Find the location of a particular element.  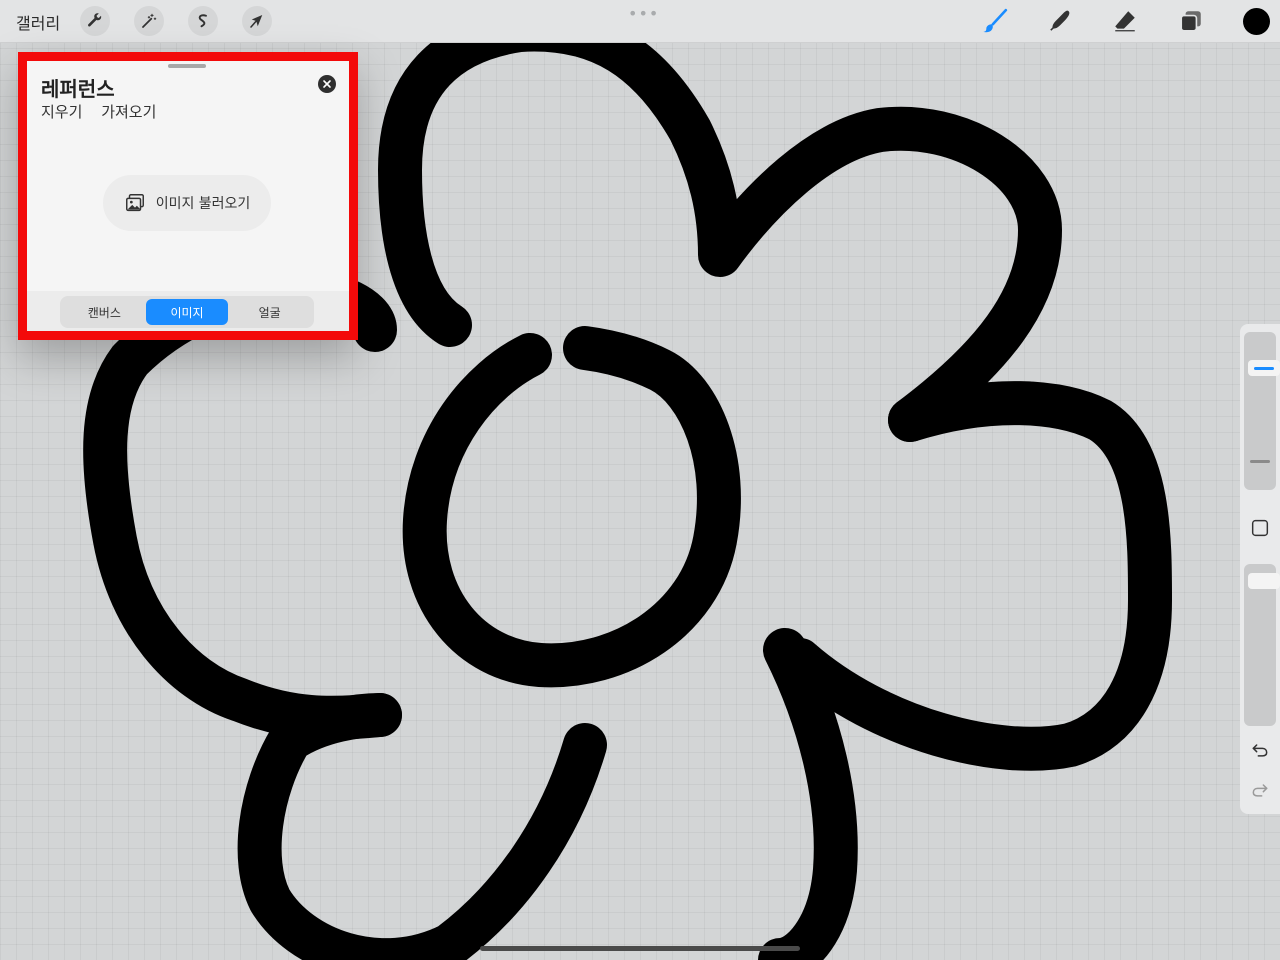

more-dots-handle: ••• is located at coordinates (643, 13).